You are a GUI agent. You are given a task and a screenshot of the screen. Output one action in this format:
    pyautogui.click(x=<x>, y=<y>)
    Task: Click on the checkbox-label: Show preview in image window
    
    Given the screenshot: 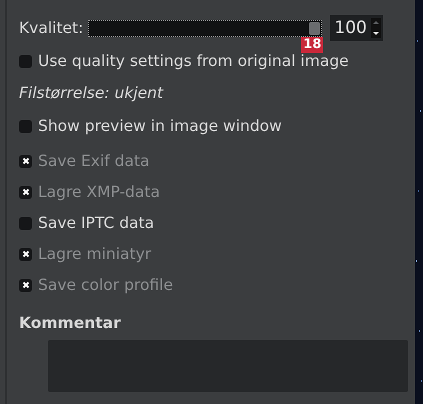 What is the action you would take?
    pyautogui.click(x=160, y=126)
    